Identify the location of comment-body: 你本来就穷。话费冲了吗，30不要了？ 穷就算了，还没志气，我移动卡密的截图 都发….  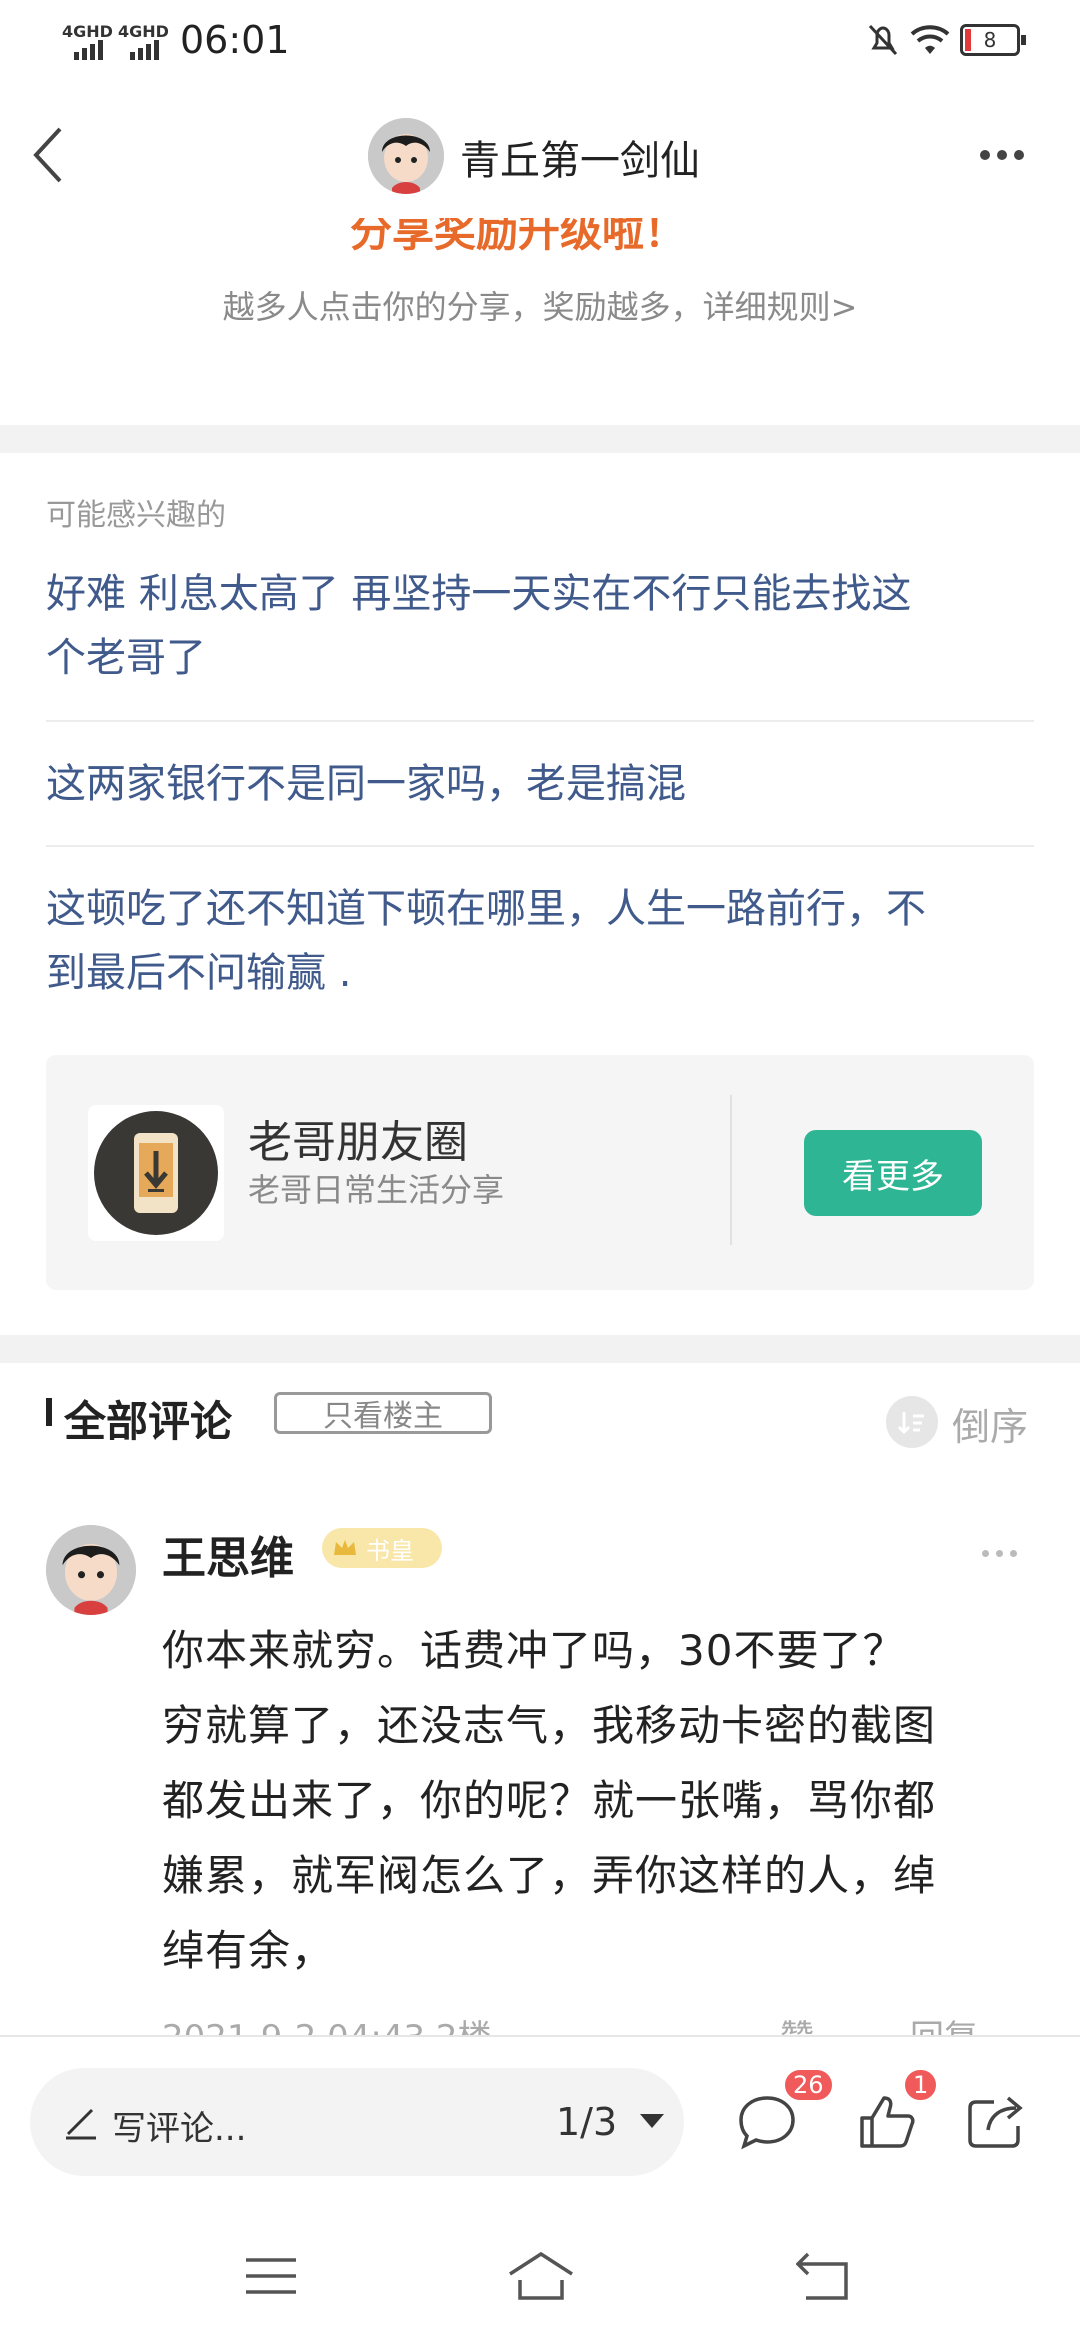
(602, 1800).